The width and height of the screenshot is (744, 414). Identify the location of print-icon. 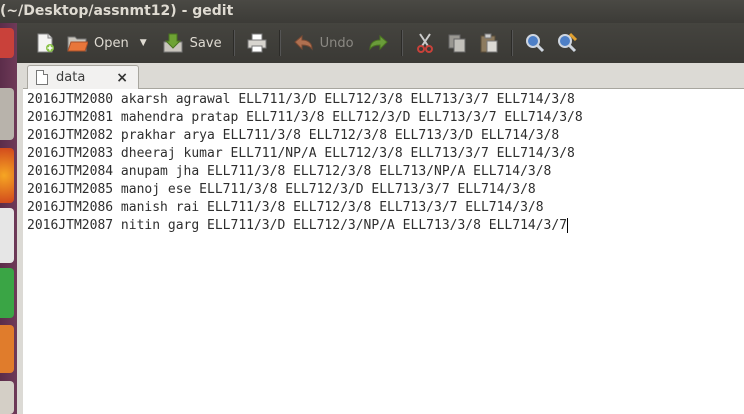
(257, 43).